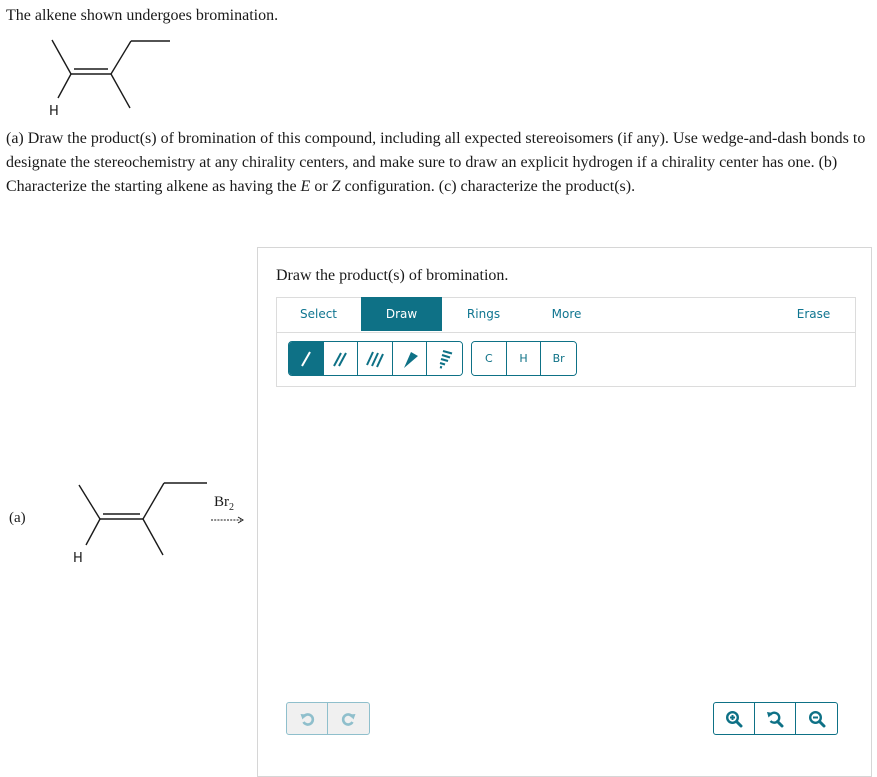 The height and width of the screenshot is (777, 877). I want to click on atom-tool-group: C H Br, so click(524, 358).